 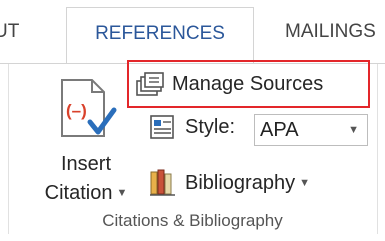 I want to click on style-label-row: Style:, so click(x=191, y=127).